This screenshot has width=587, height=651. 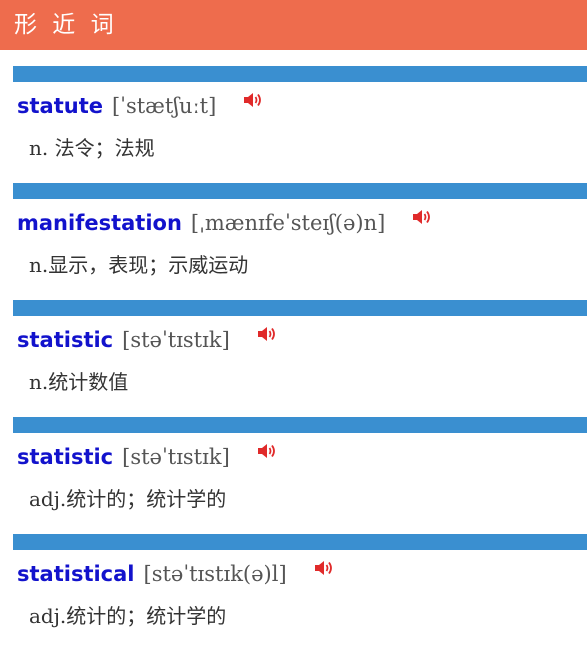 What do you see at coordinates (76, 574) in the screenshot?
I see `word-link: statistical` at bounding box center [76, 574].